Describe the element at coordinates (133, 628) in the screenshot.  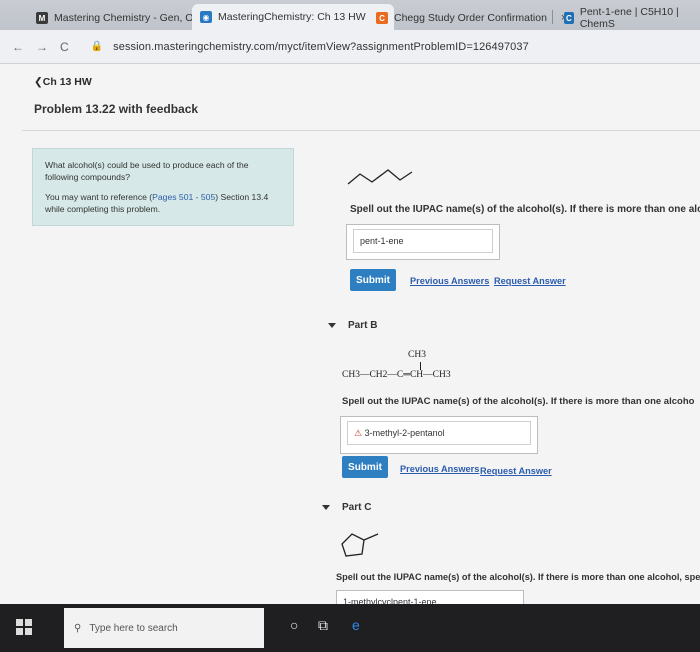
I see `search-placeholder: Type here to search` at that location.